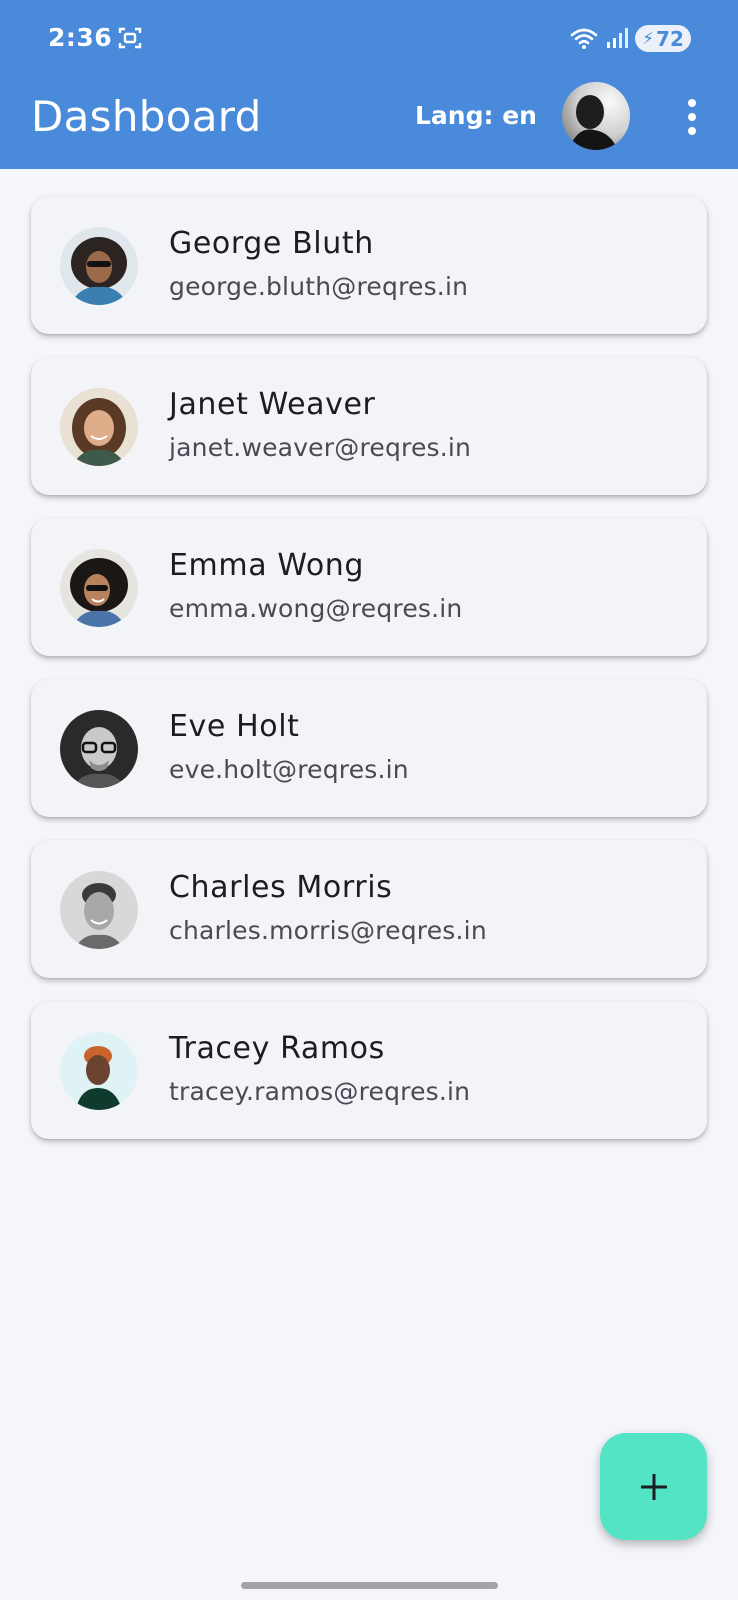 This screenshot has height=1600, width=738. What do you see at coordinates (369, 1070) in the screenshot?
I see `user-card: Tracey Ramos tracey.ramos@reqres.in` at bounding box center [369, 1070].